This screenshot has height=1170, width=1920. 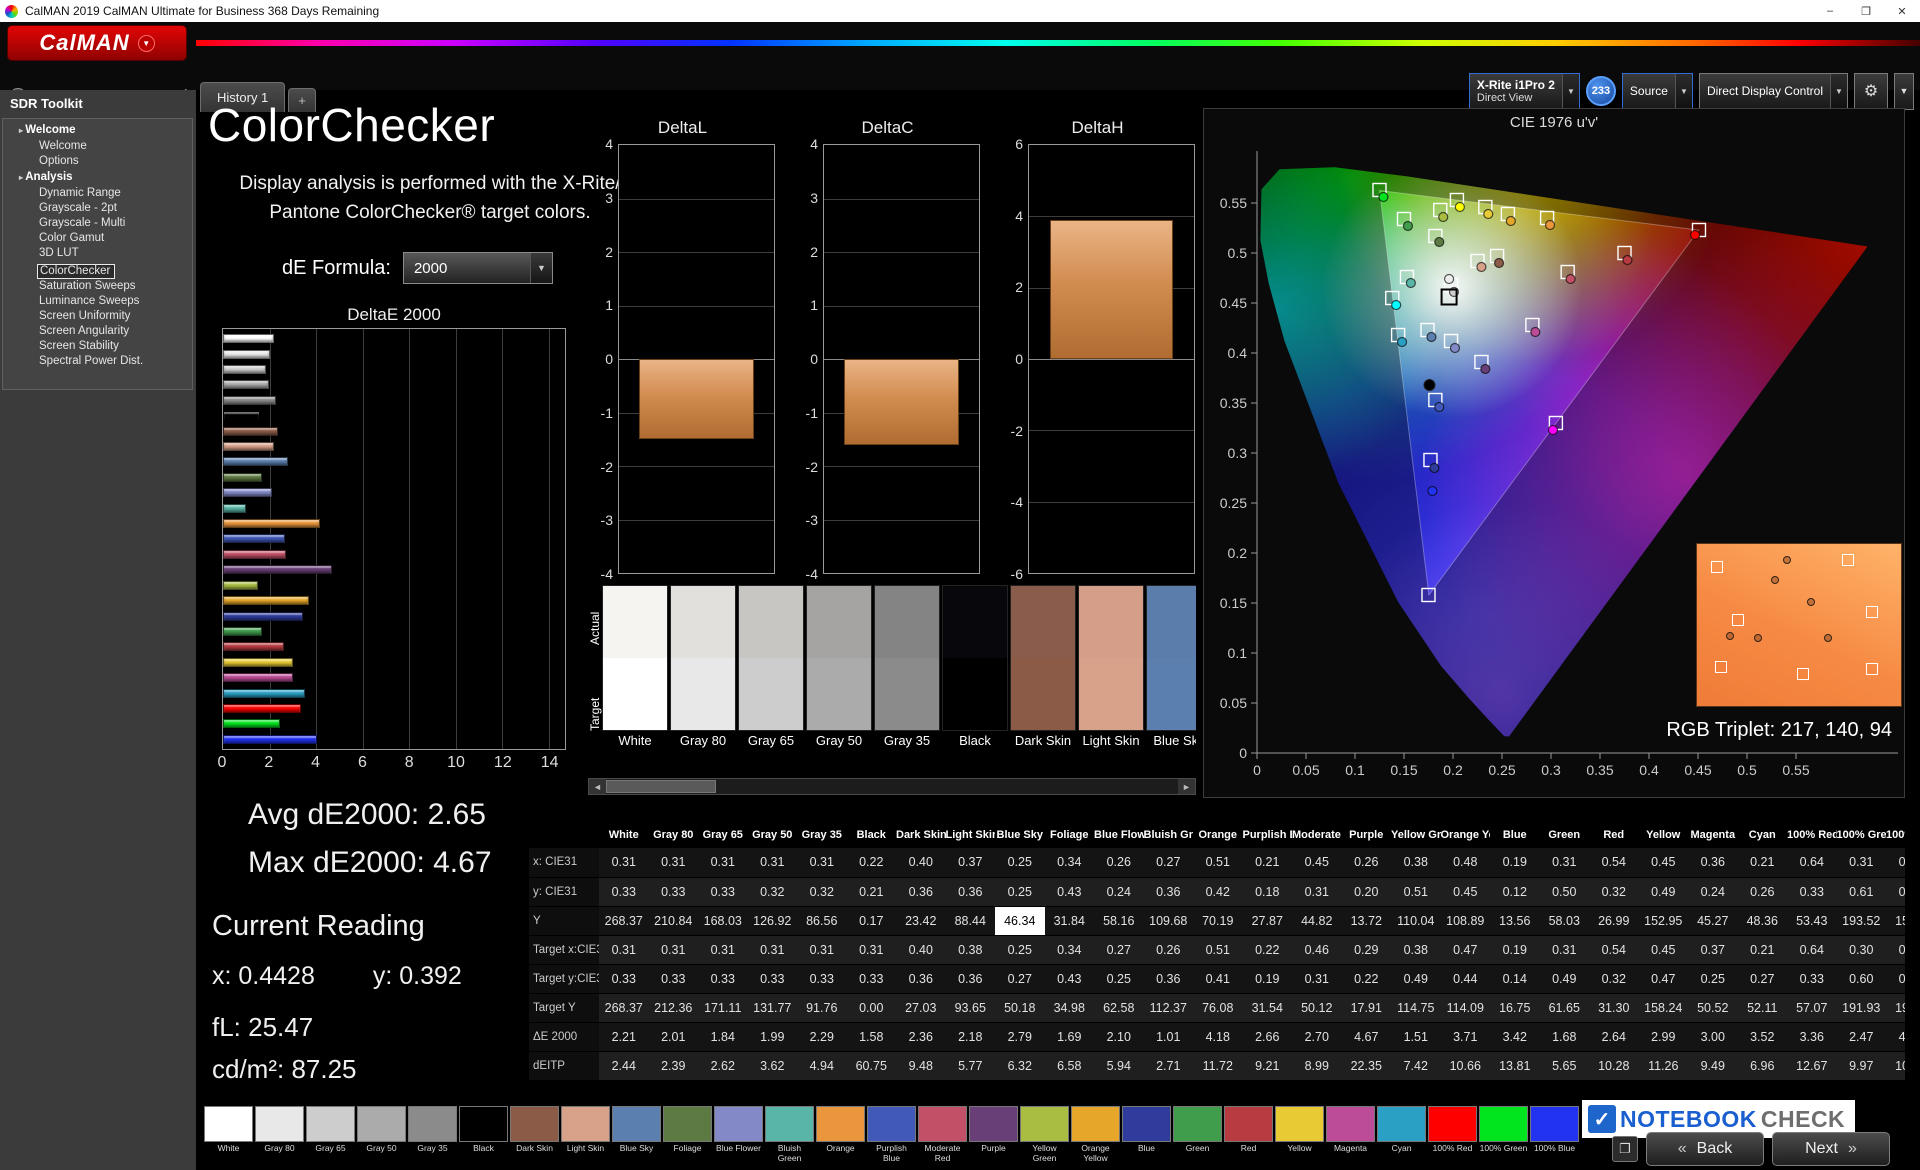 I want to click on cell-y-cie31-orange: 0.42, so click(x=1218, y=892).